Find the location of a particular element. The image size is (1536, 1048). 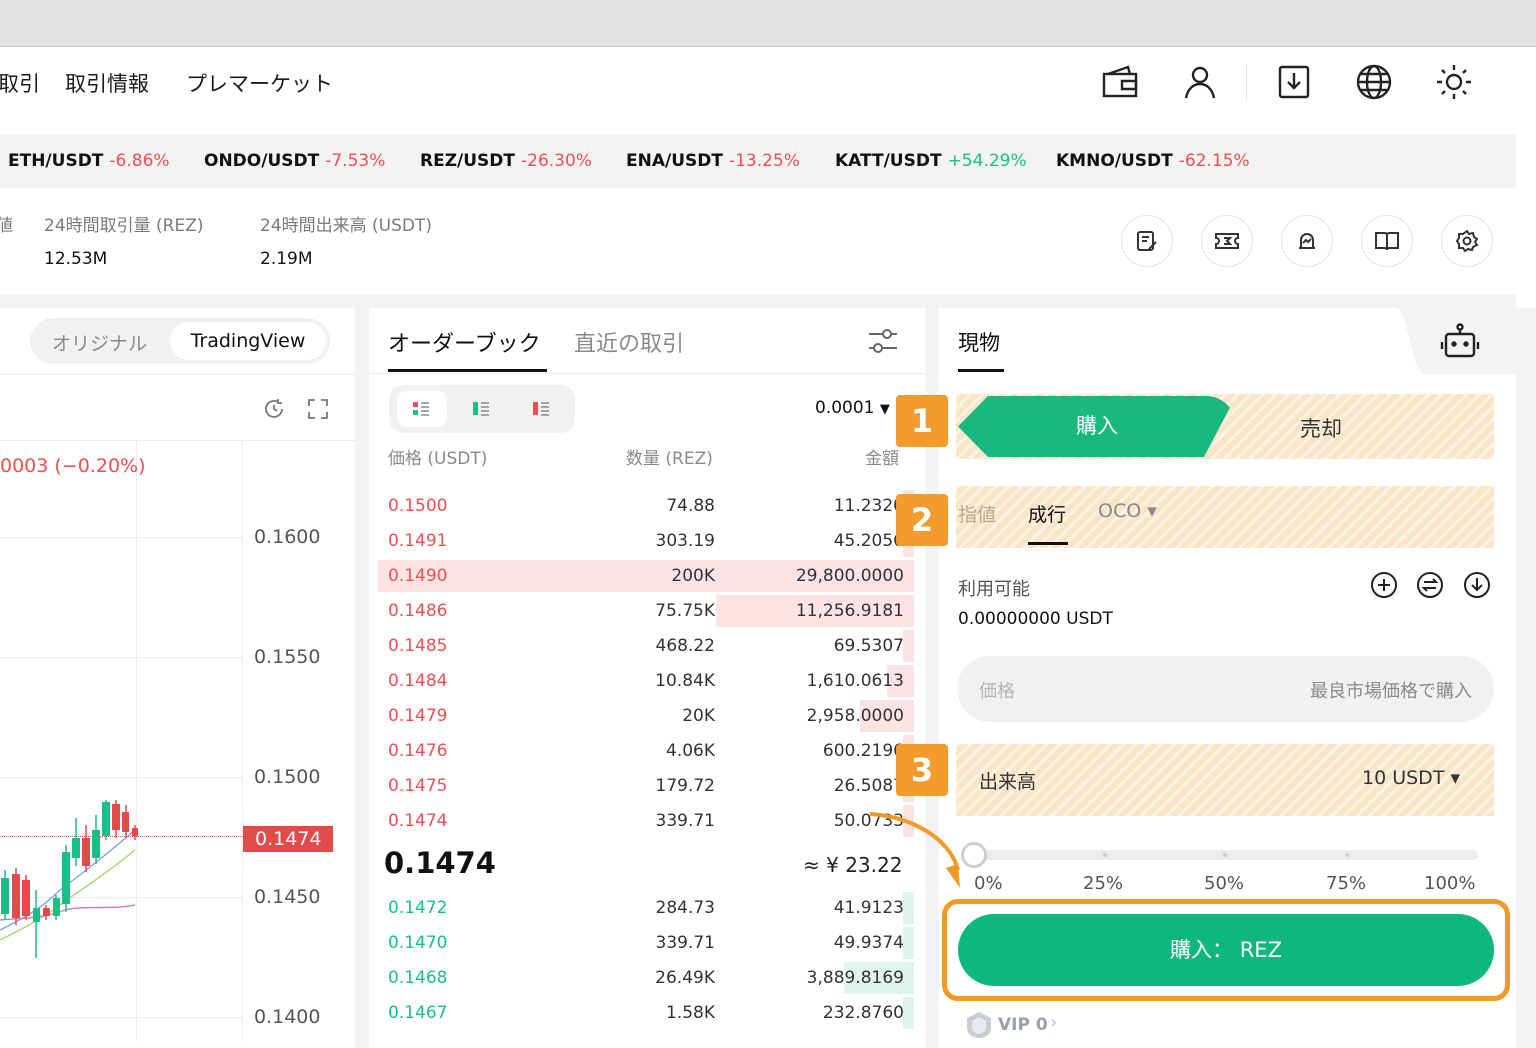

order-qty: 468.22 is located at coordinates (685, 646).